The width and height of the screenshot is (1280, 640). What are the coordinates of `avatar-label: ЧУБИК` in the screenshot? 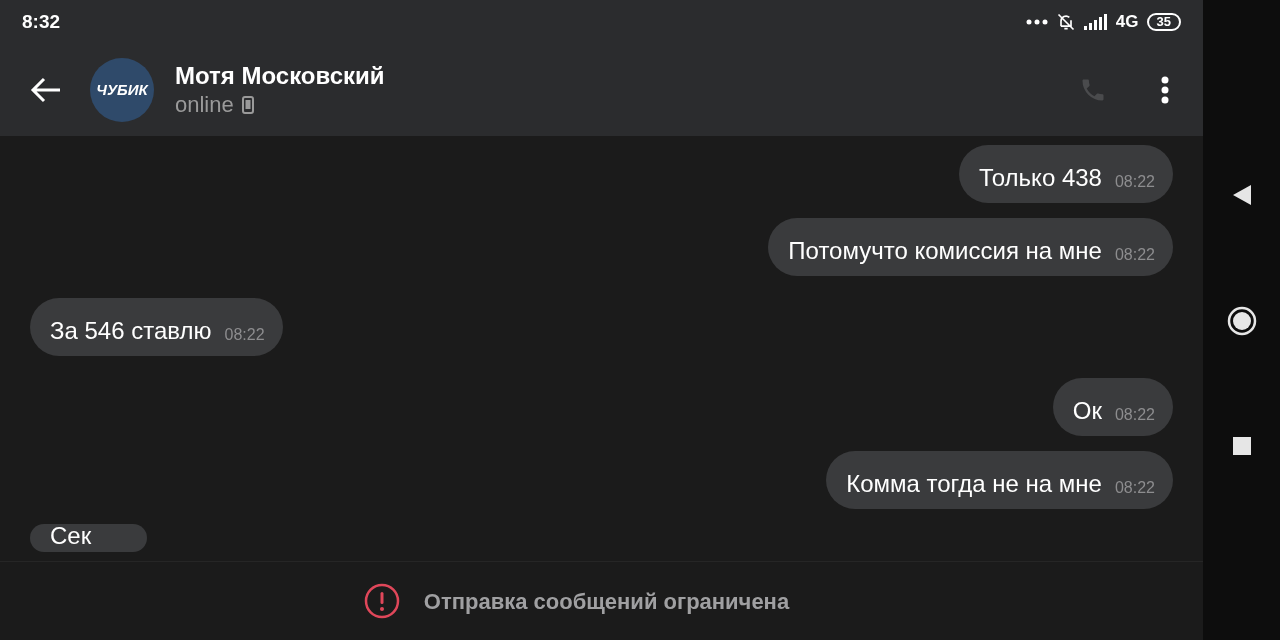 It's located at (122, 89).